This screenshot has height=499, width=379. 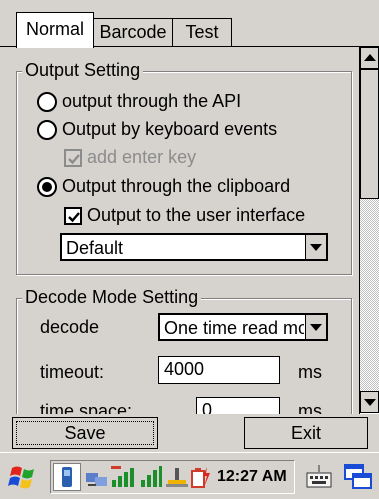 I want to click on radio-output-api: output through the API, so click(x=139, y=101).